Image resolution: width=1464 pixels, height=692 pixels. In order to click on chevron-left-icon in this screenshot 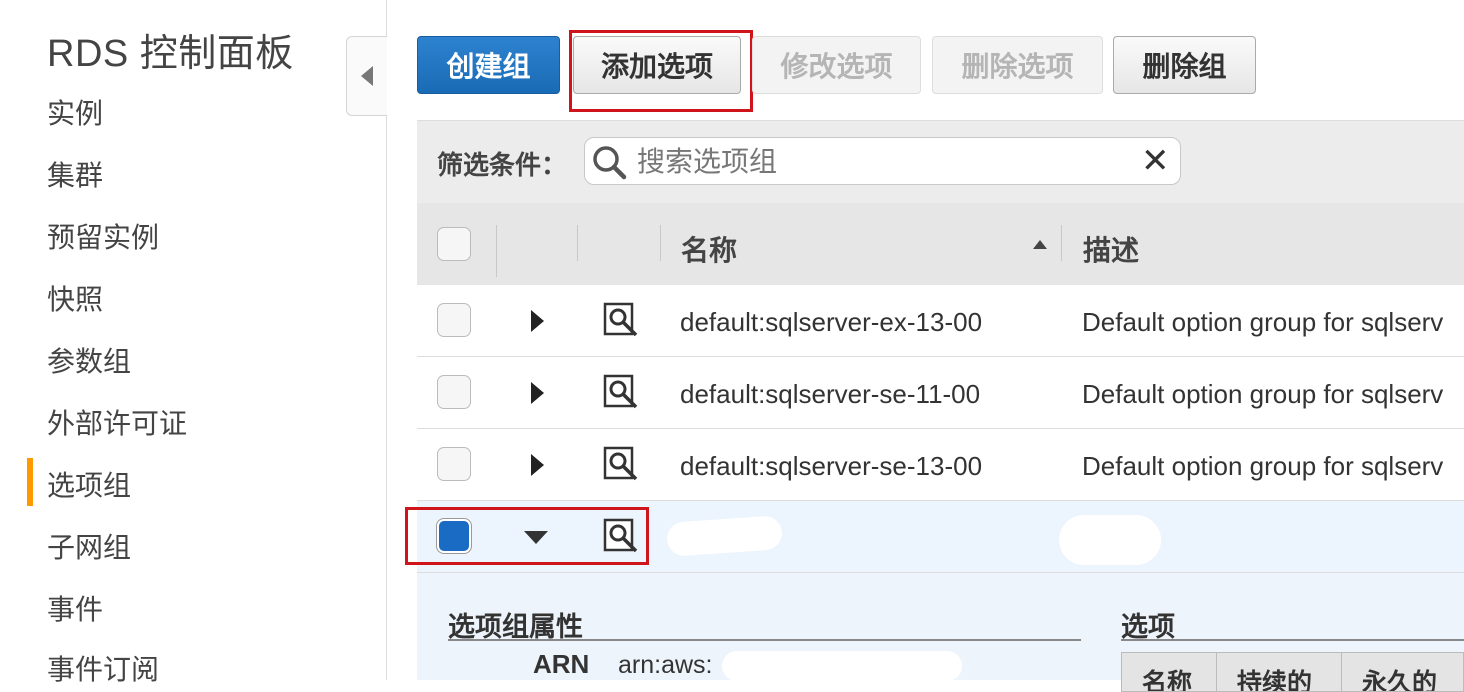, I will do `click(367, 76)`.